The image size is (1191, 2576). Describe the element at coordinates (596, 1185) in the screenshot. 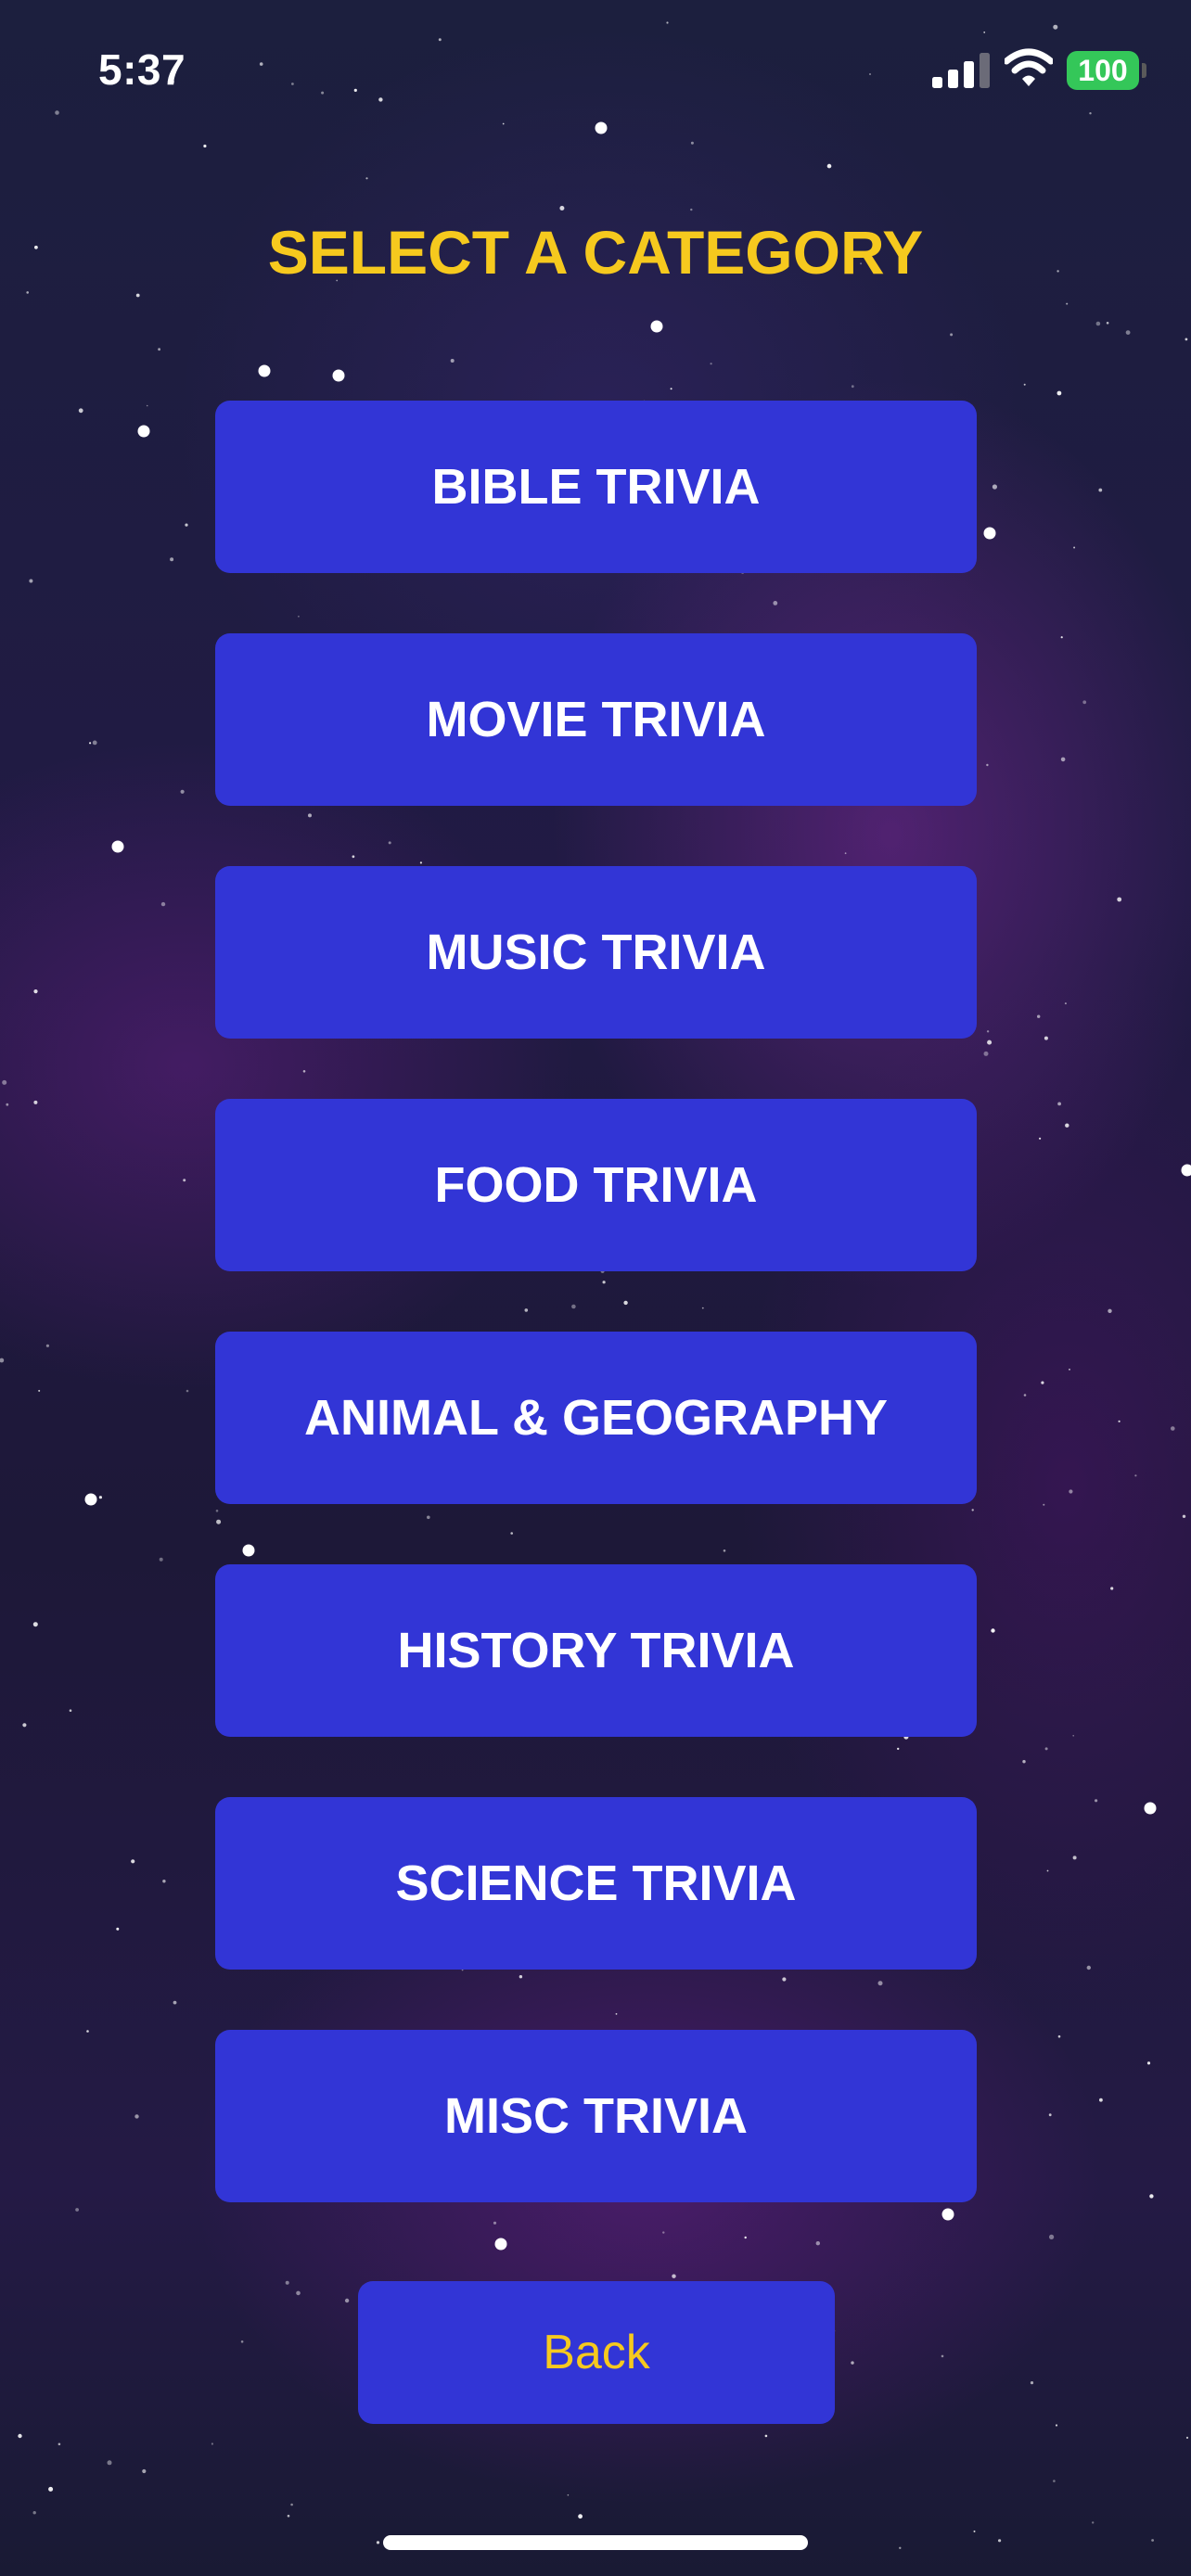

I see `category-button-food: FOOD TRIVIA` at that location.